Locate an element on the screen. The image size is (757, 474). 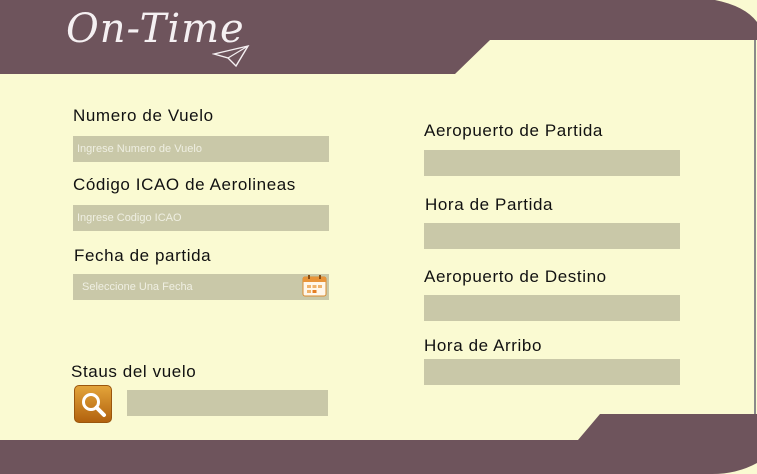
departure-time-field is located at coordinates (552, 236).